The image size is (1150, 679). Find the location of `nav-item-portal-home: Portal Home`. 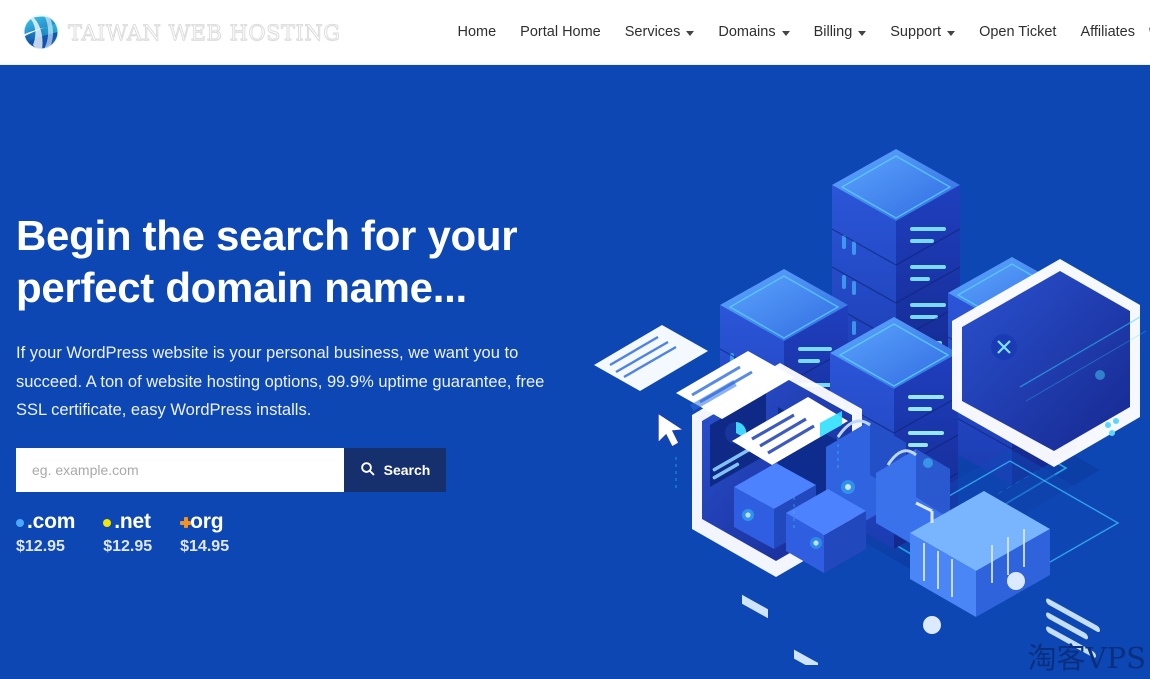

nav-item-portal-home: Portal Home is located at coordinates (560, 32).